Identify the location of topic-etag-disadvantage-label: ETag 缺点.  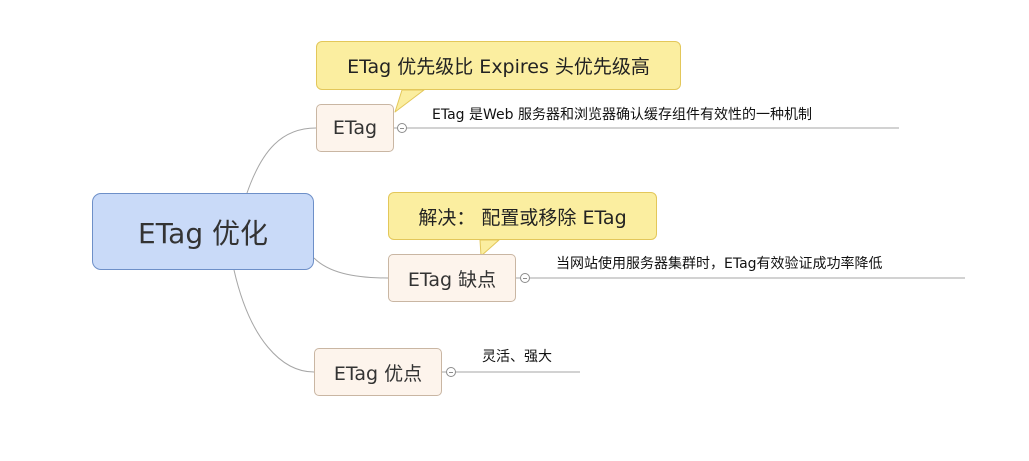
(452, 279).